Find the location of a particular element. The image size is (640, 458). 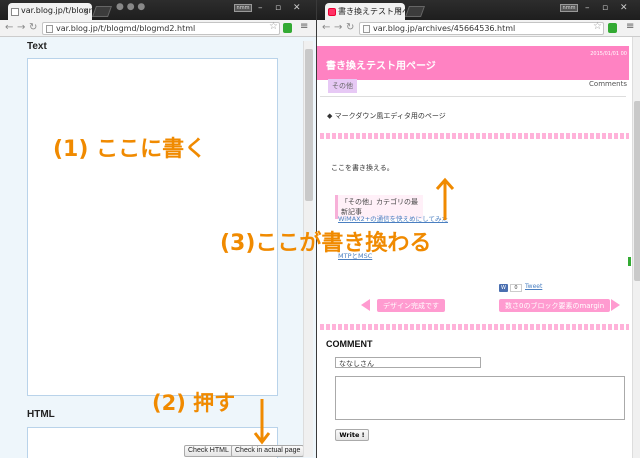

like-button: W is located at coordinates (503, 288).